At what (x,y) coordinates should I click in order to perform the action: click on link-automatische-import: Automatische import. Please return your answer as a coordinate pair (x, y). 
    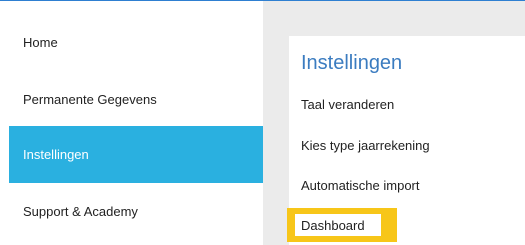
    Looking at the image, I should click on (360, 185).